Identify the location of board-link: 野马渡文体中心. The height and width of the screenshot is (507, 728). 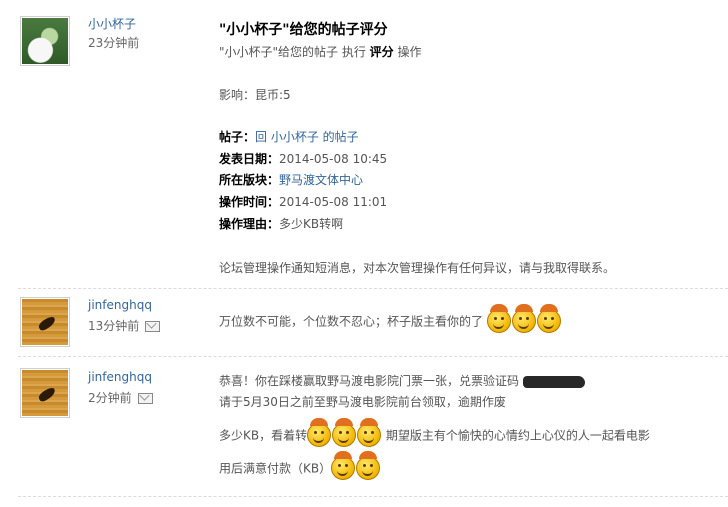
(321, 180).